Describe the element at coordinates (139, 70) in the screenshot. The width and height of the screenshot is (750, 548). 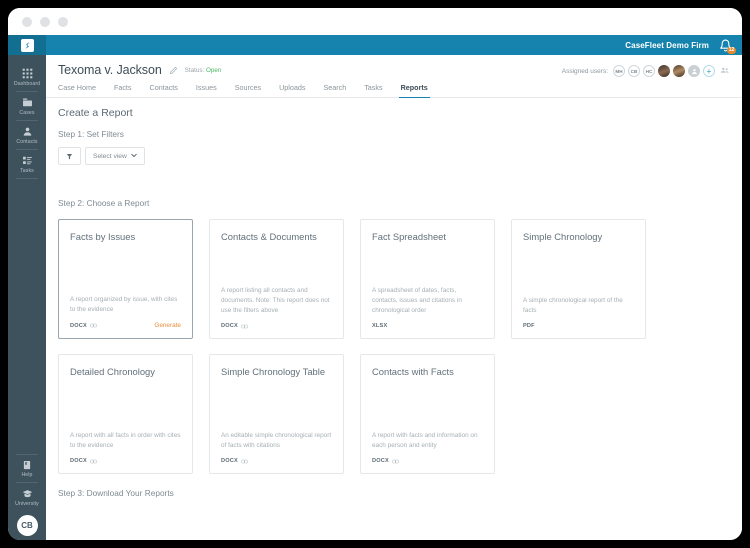
I see `case-title-row: Texoma v. Jackson Status: Open` at that location.